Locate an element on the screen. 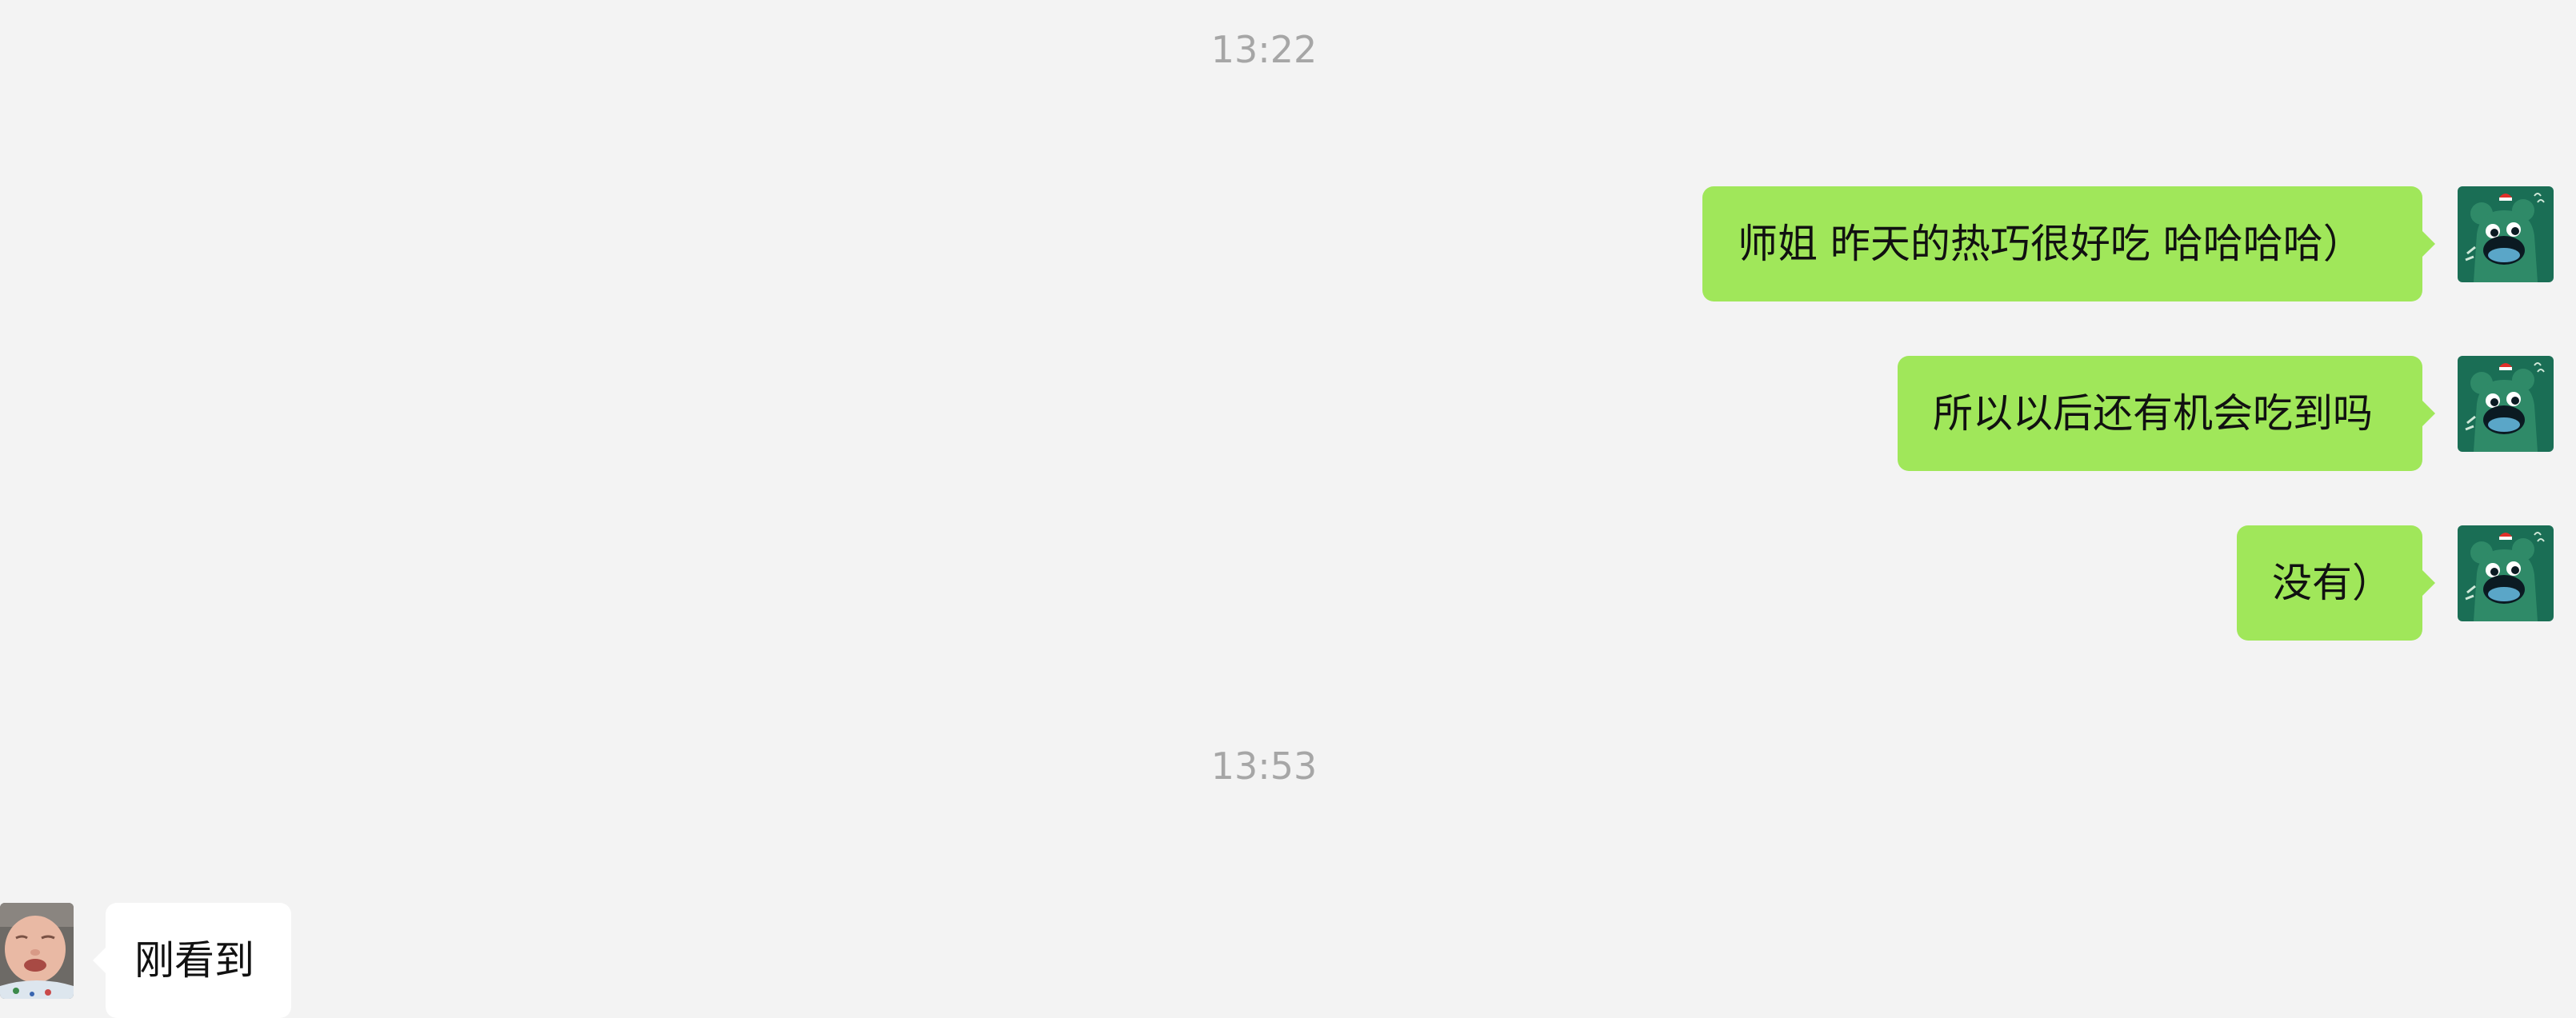  message-bubble-incoming: 刚看到 is located at coordinates (192, 960).